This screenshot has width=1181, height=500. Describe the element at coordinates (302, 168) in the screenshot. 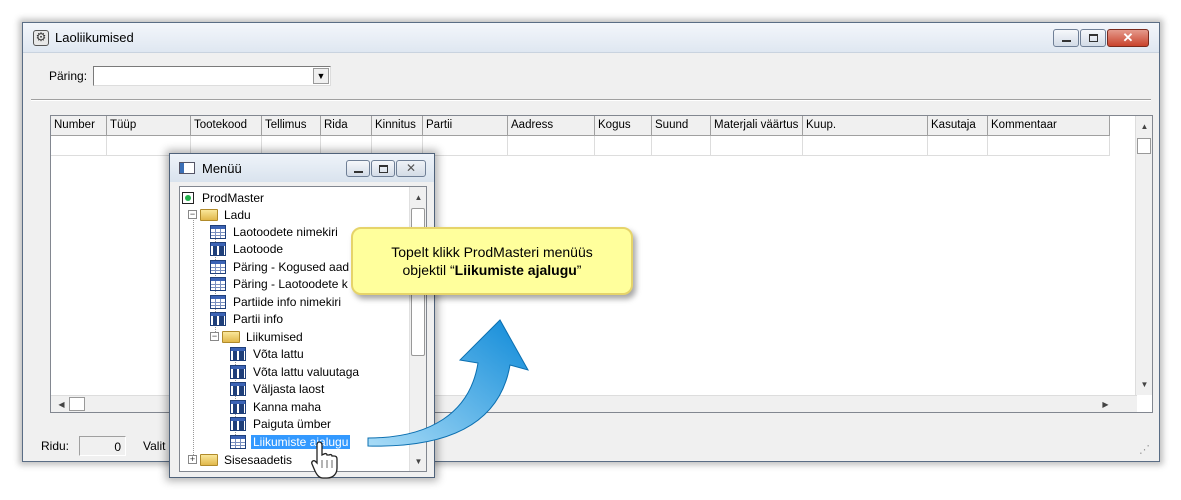

I see `menu-titlebar: Menüü ✕` at that location.